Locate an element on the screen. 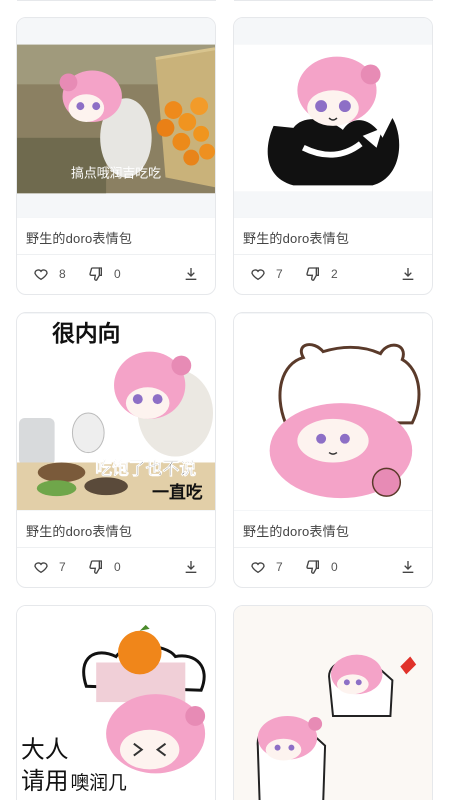 This screenshot has width=450, height=800. like-button: 8 is located at coordinates (49, 274).